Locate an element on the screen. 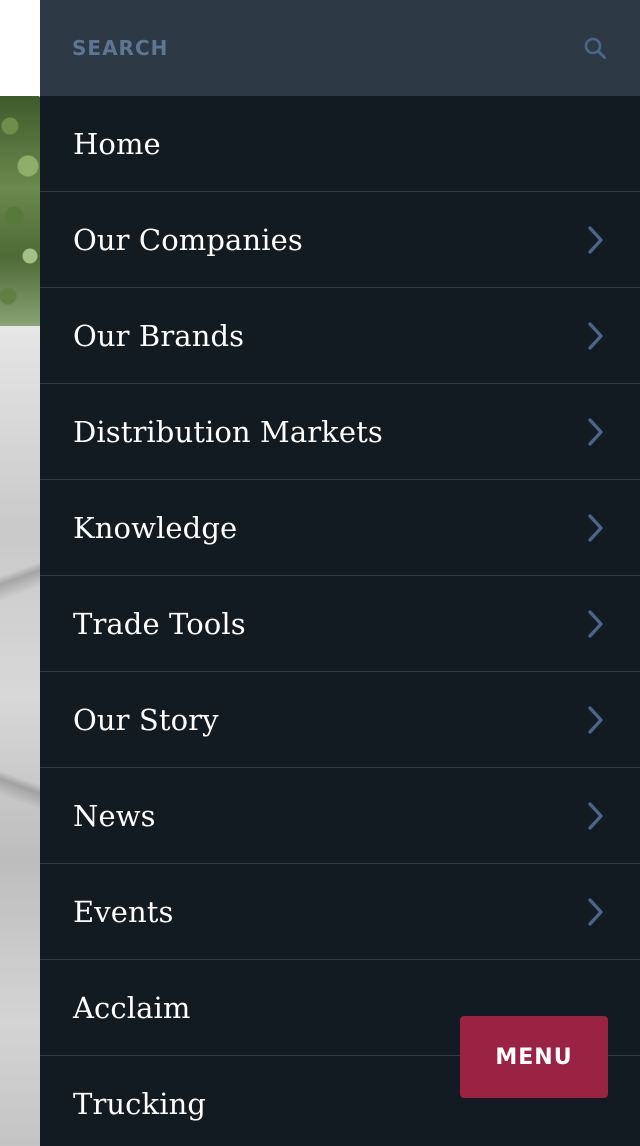 The height and width of the screenshot is (1146, 640). search-bar: SEARCH is located at coordinates (340, 48).